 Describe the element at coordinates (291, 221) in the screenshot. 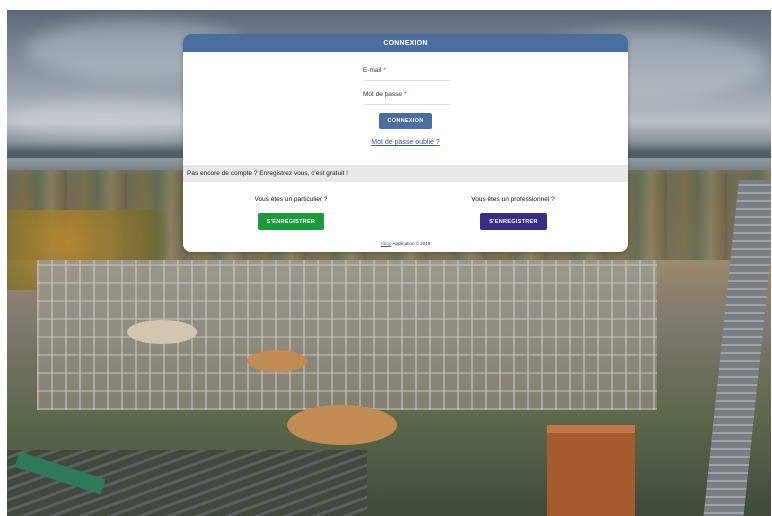

I see `register-individual-button: S'ENREGISTRER` at that location.